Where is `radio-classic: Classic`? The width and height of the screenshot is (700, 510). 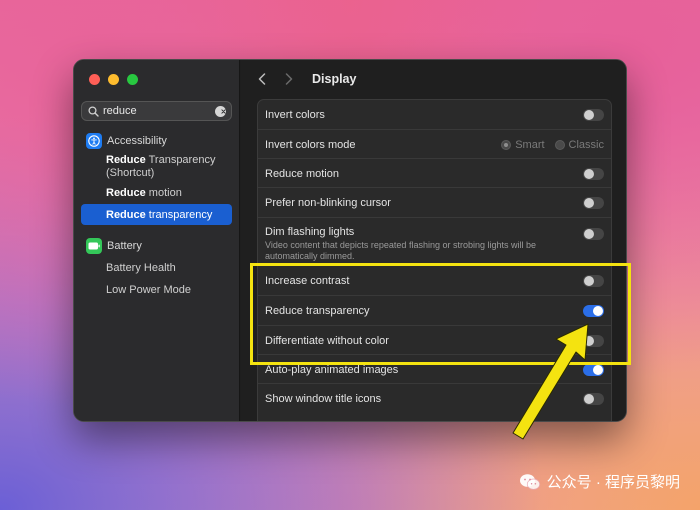
radio-classic: Classic is located at coordinates (579, 145).